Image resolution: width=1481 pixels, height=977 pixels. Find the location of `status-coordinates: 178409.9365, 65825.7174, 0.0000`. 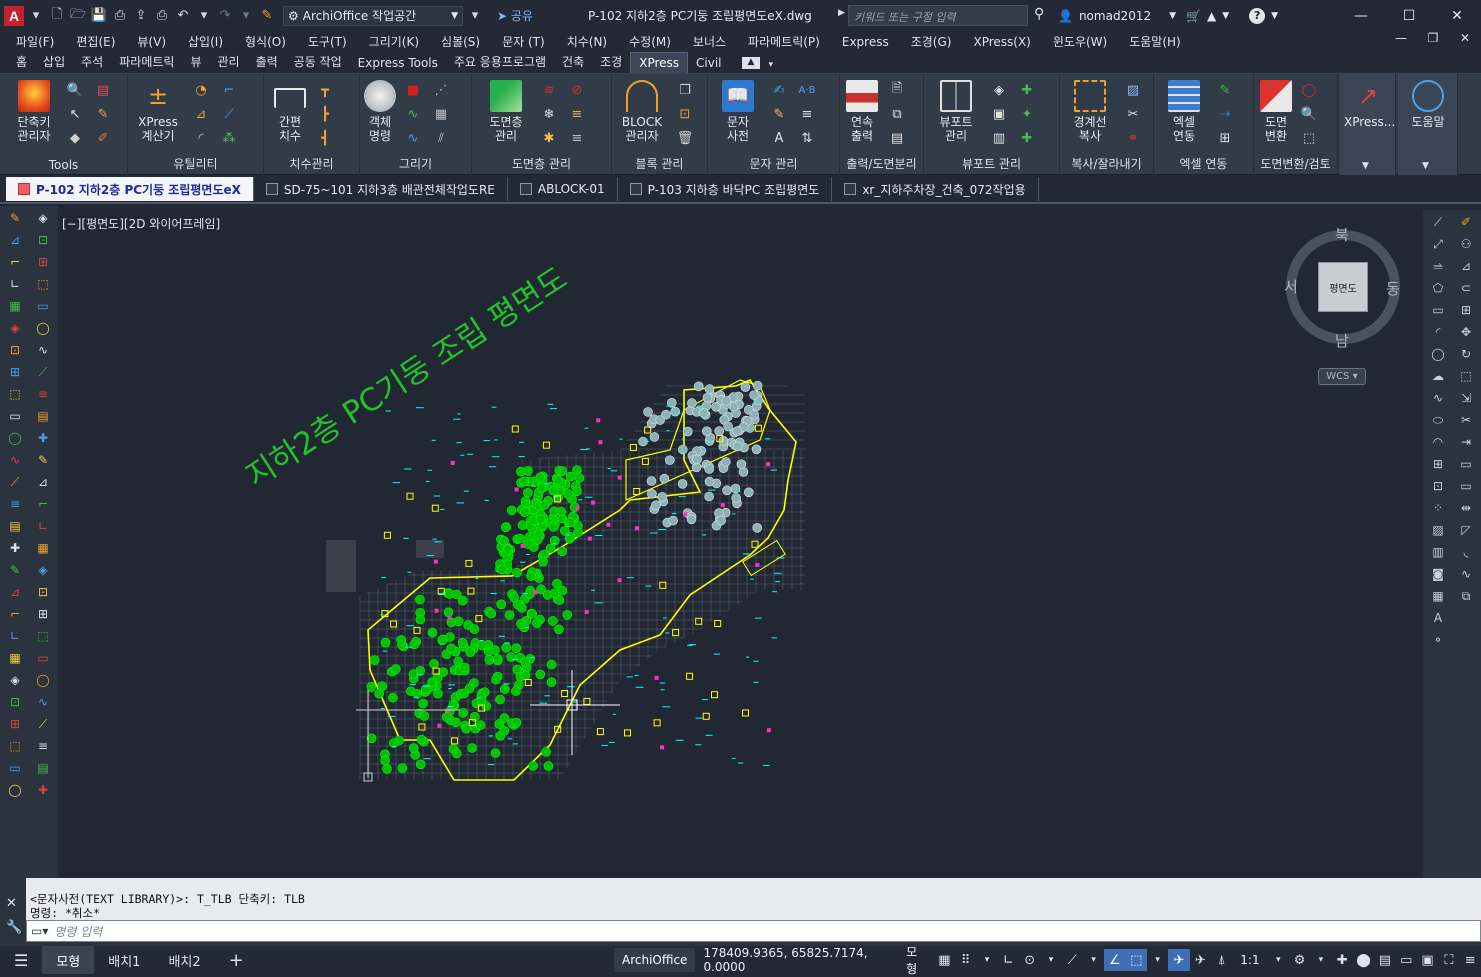

status-coordinates: 178409.9365, 65825.7174, 0.0000 is located at coordinates (796, 960).